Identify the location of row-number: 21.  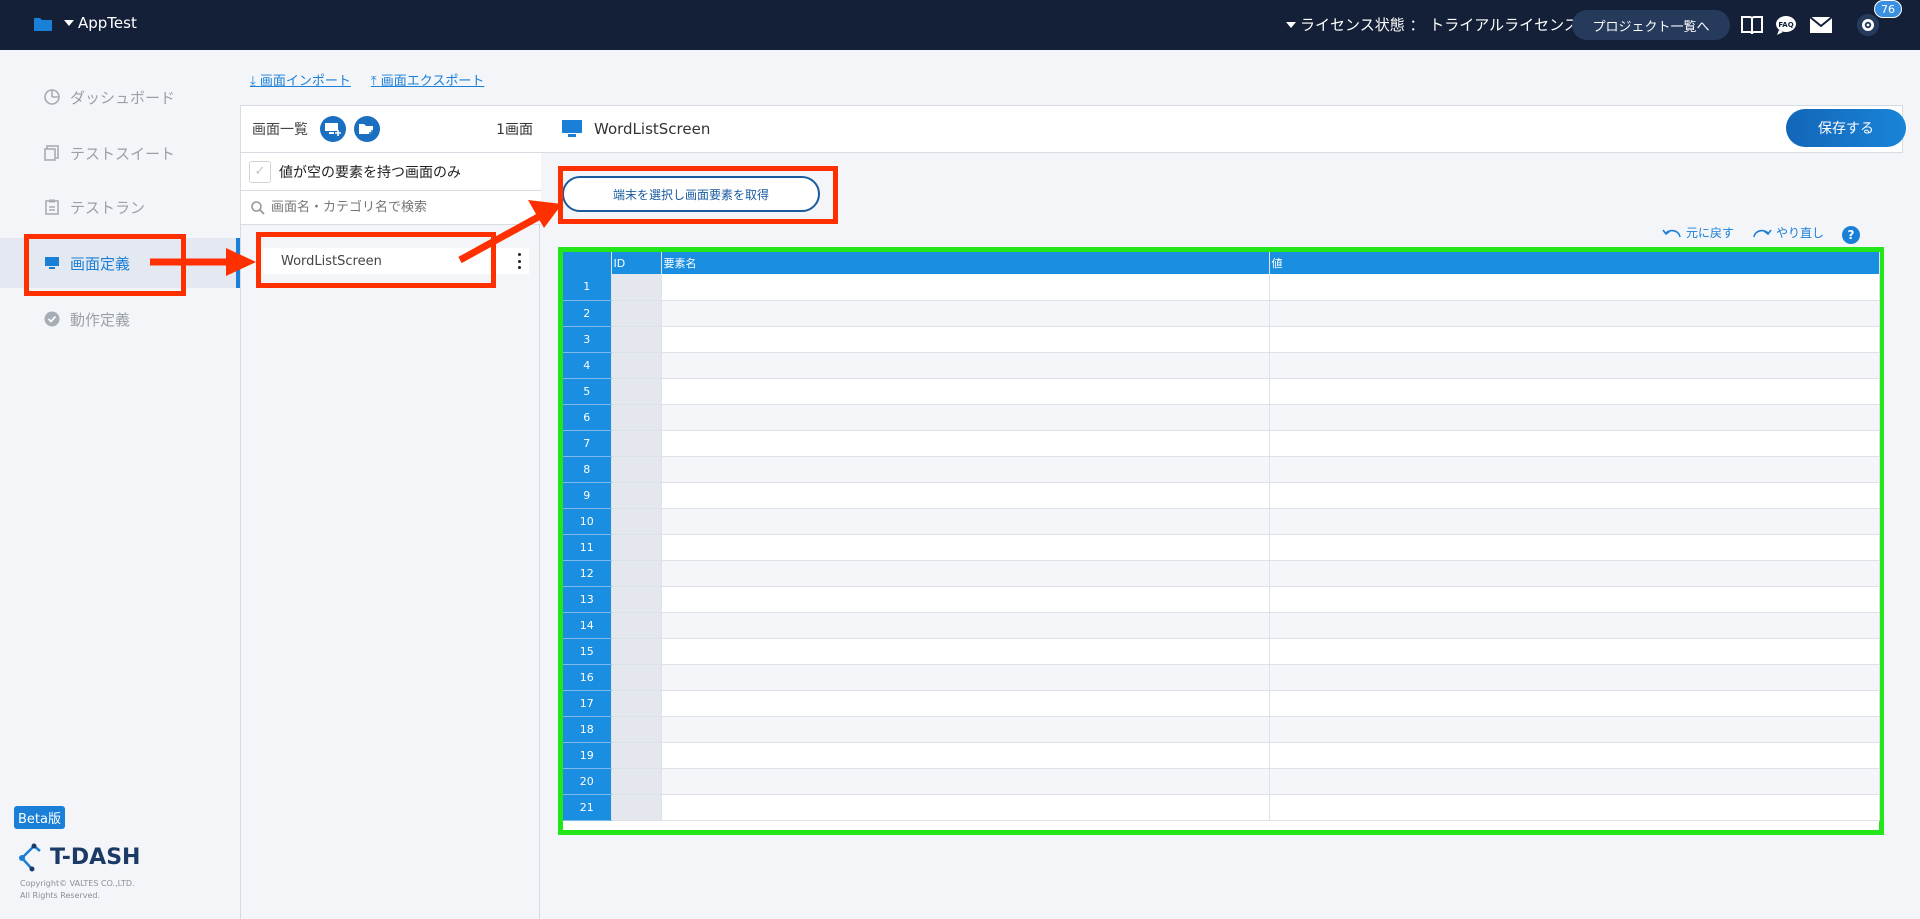
(587, 807).